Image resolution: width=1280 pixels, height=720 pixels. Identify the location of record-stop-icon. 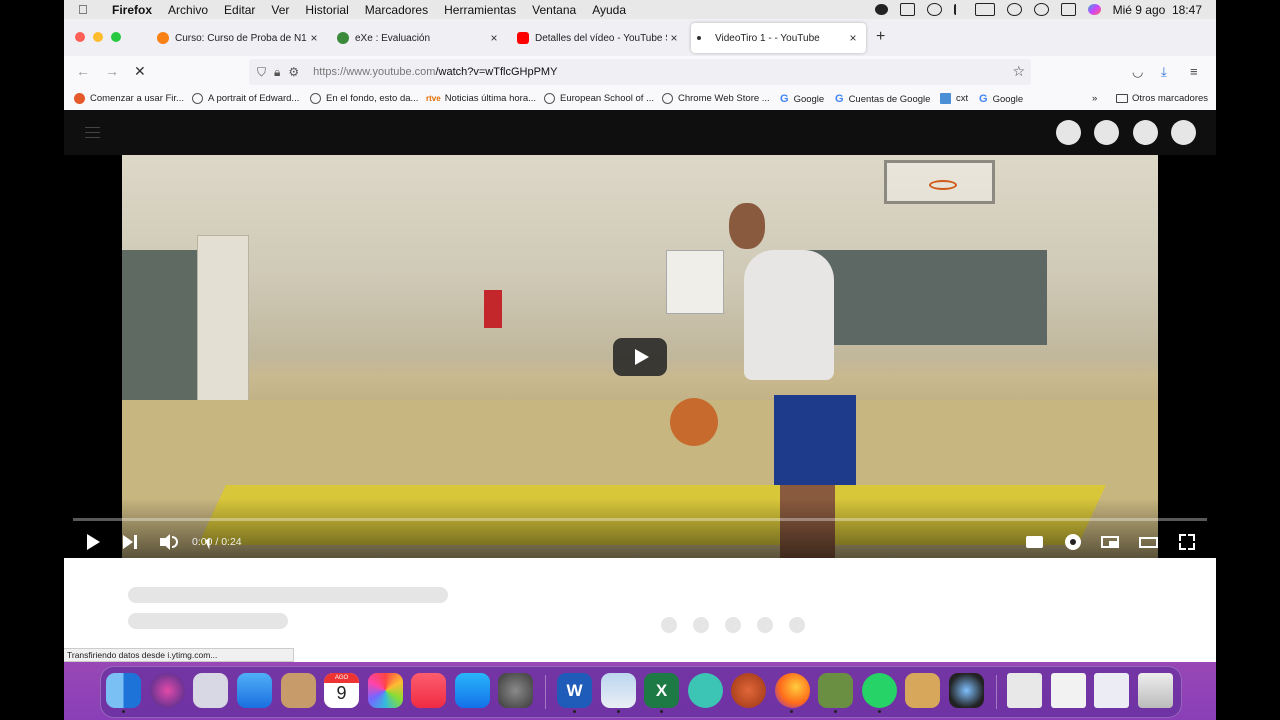
(881, 9).